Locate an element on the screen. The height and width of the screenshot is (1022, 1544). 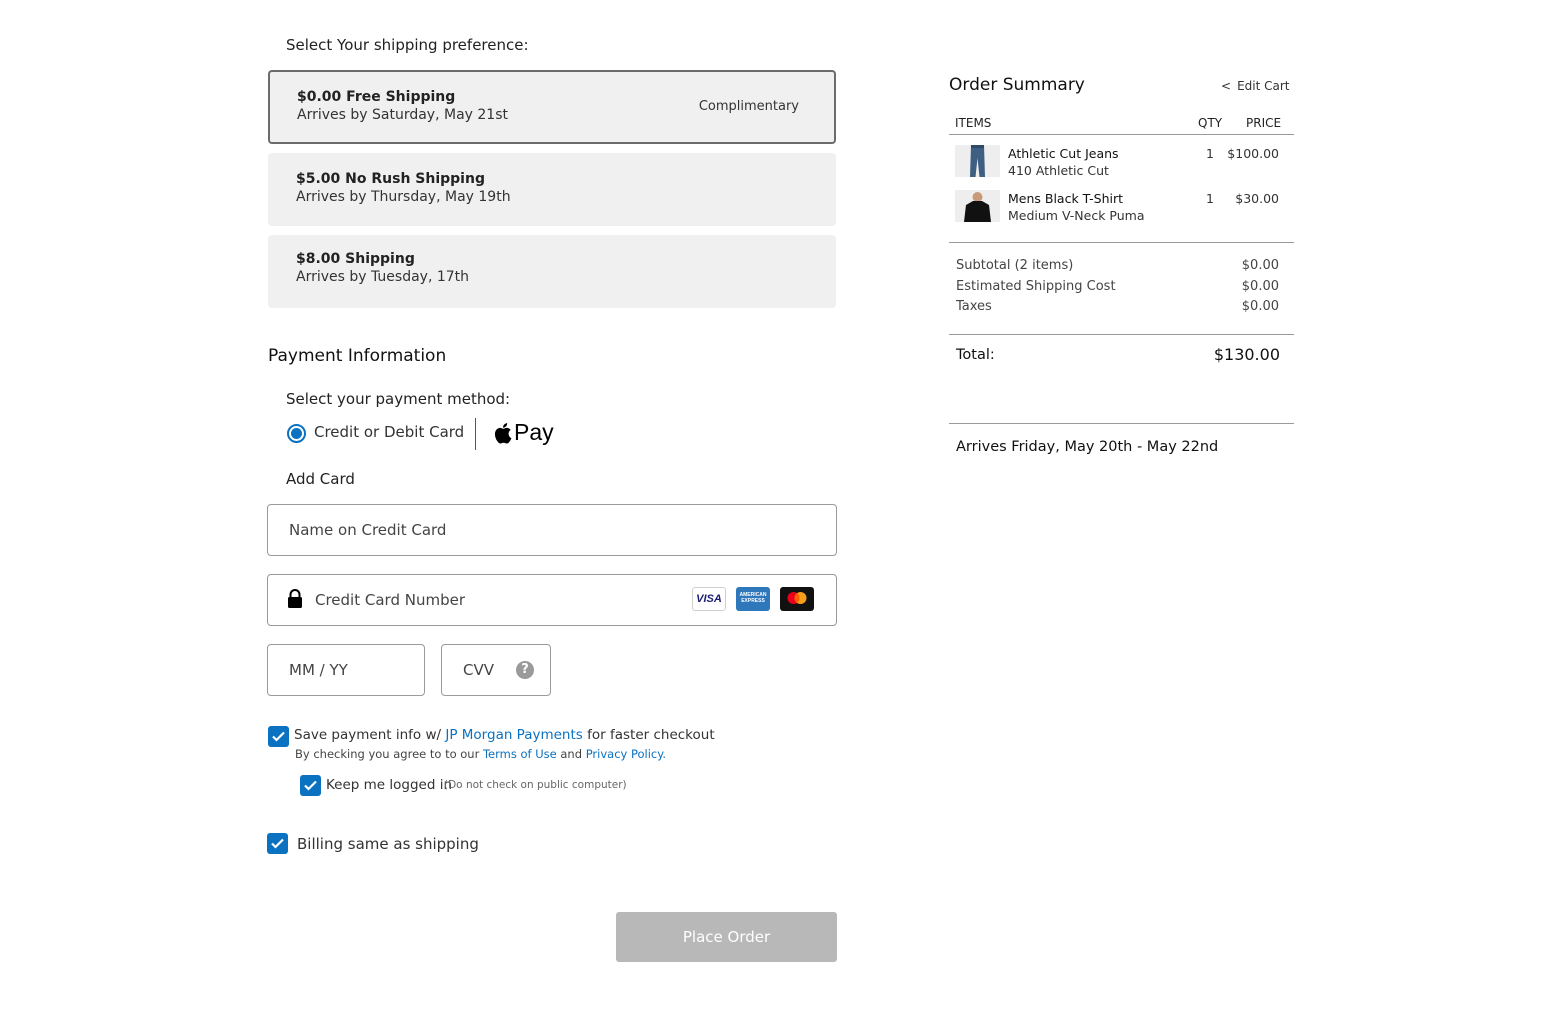
arrival-divider is located at coordinates (1121, 423).